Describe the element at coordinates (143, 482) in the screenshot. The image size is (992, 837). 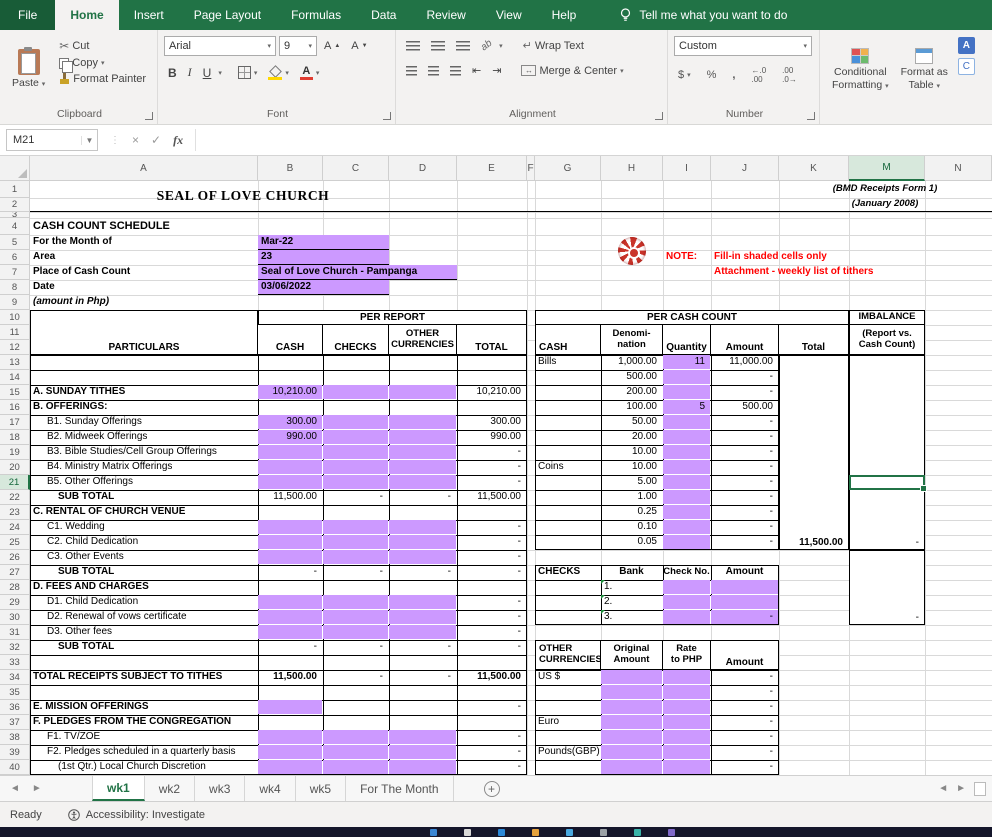
I see `cell-A21: B5. Other Offerings` at that location.